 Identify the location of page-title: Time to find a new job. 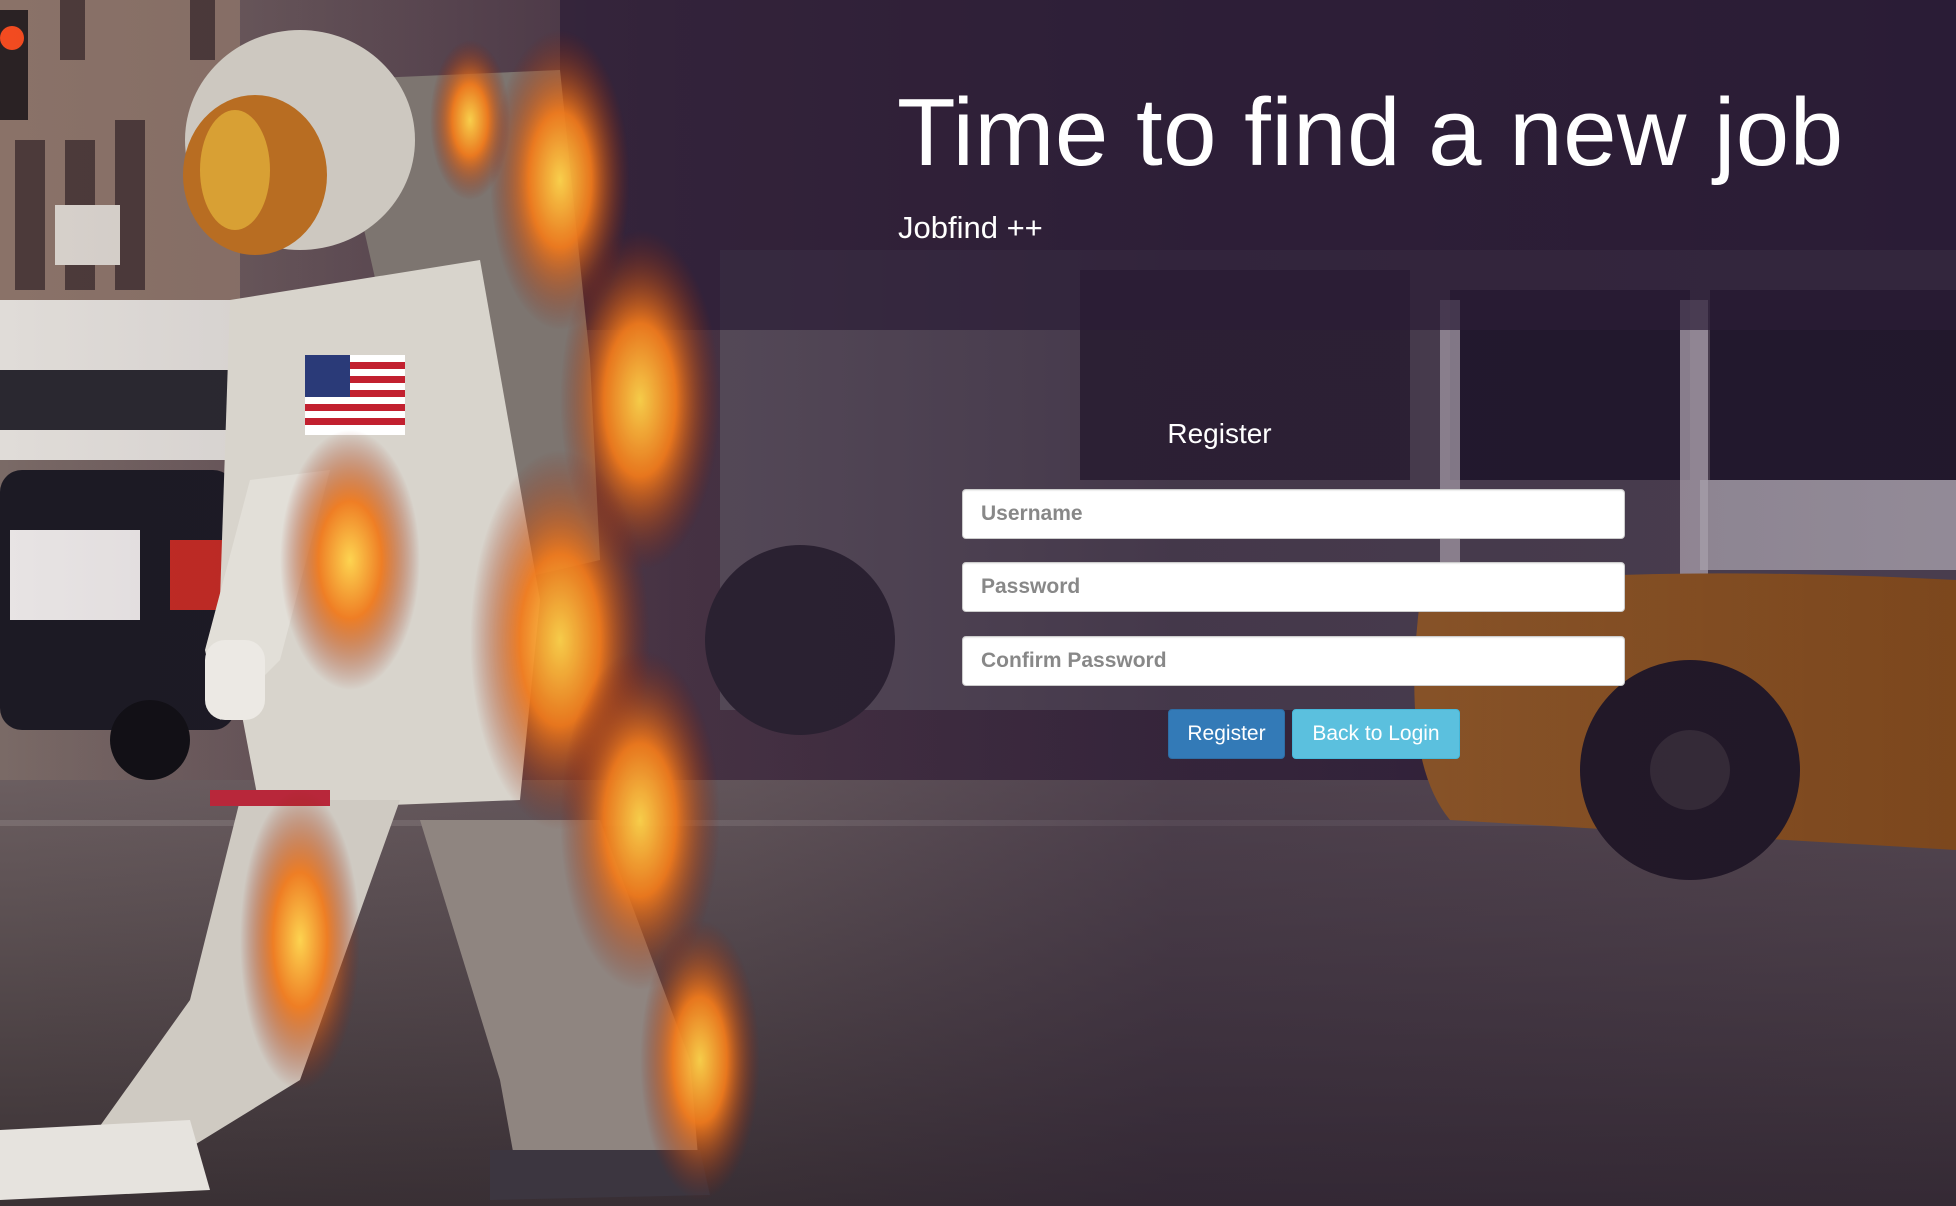
(1370, 132).